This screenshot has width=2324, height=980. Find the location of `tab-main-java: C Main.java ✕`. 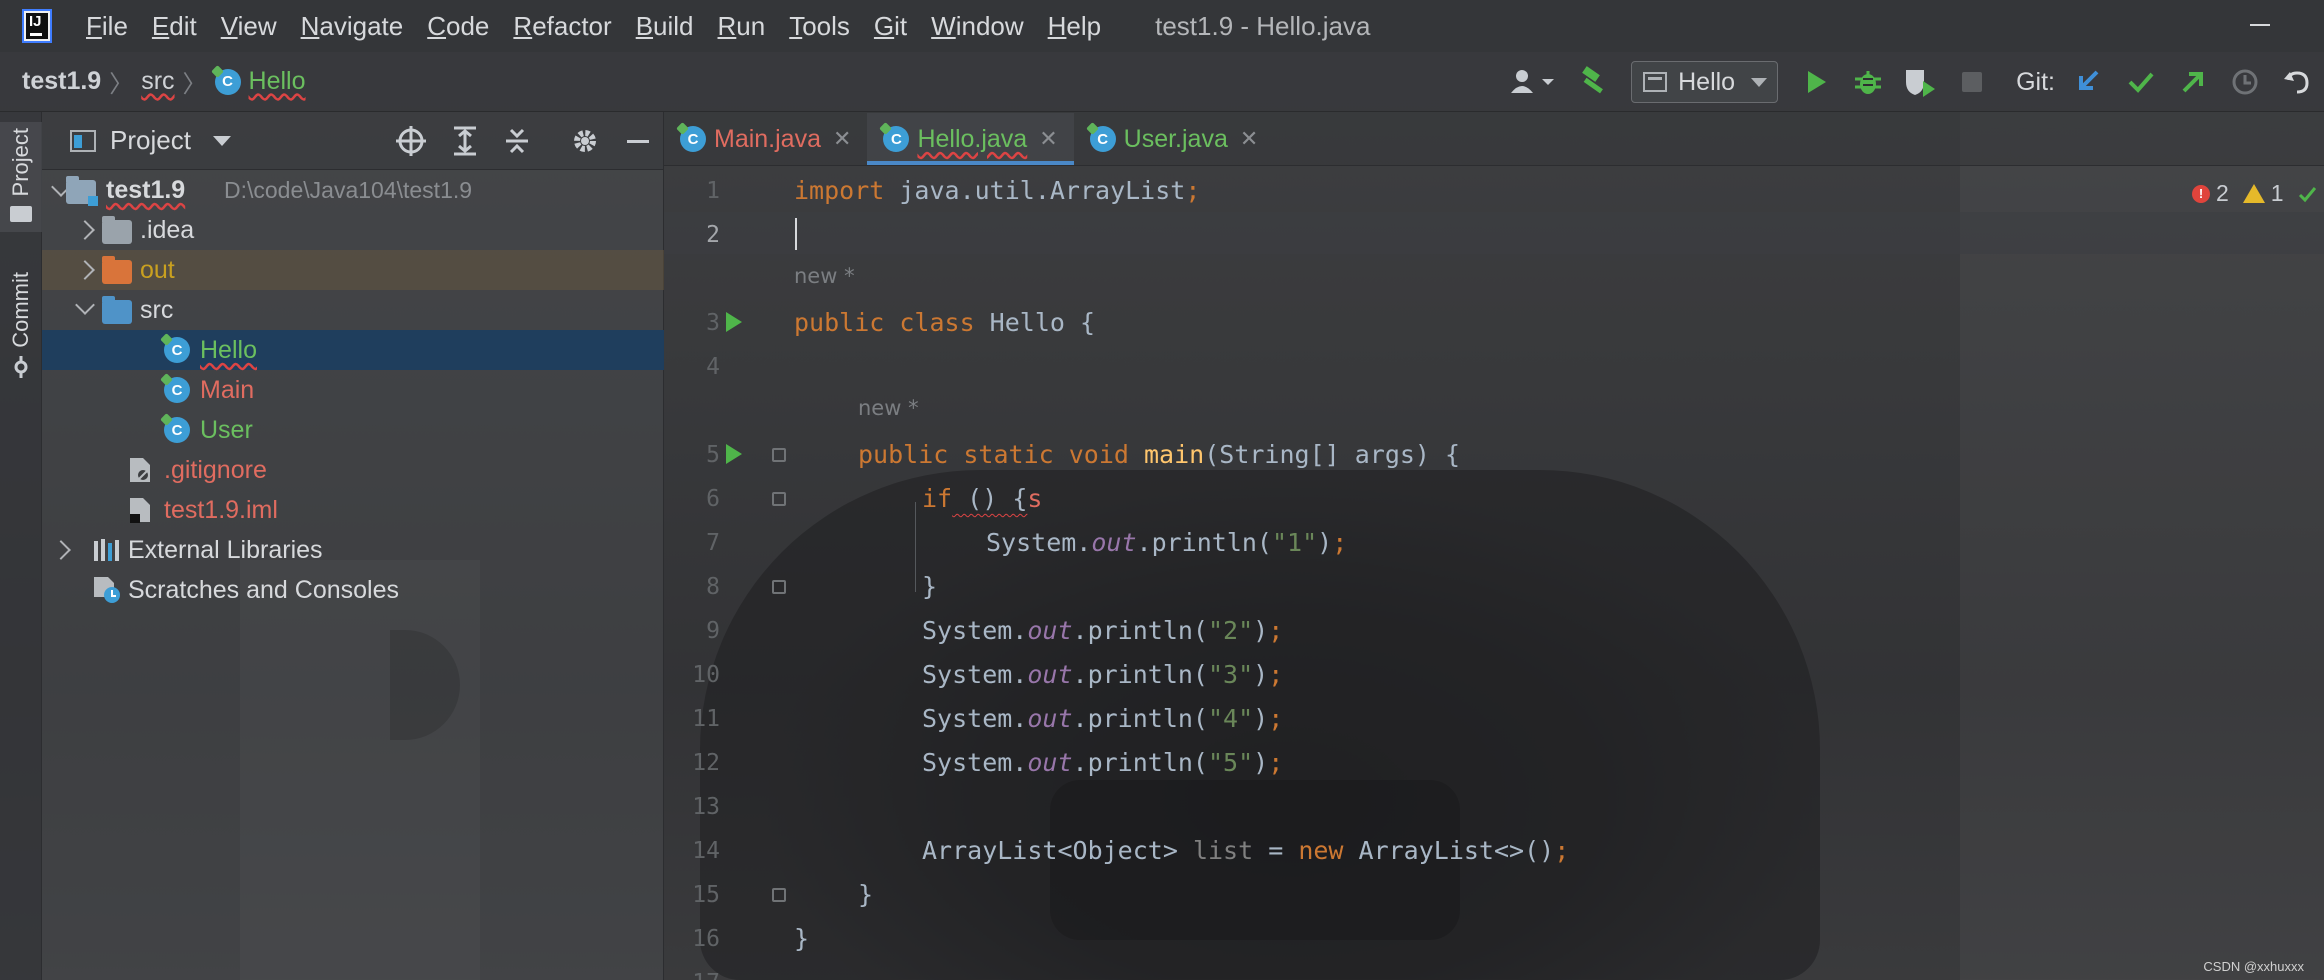

tab-main-java: C Main.java ✕ is located at coordinates (765, 139).